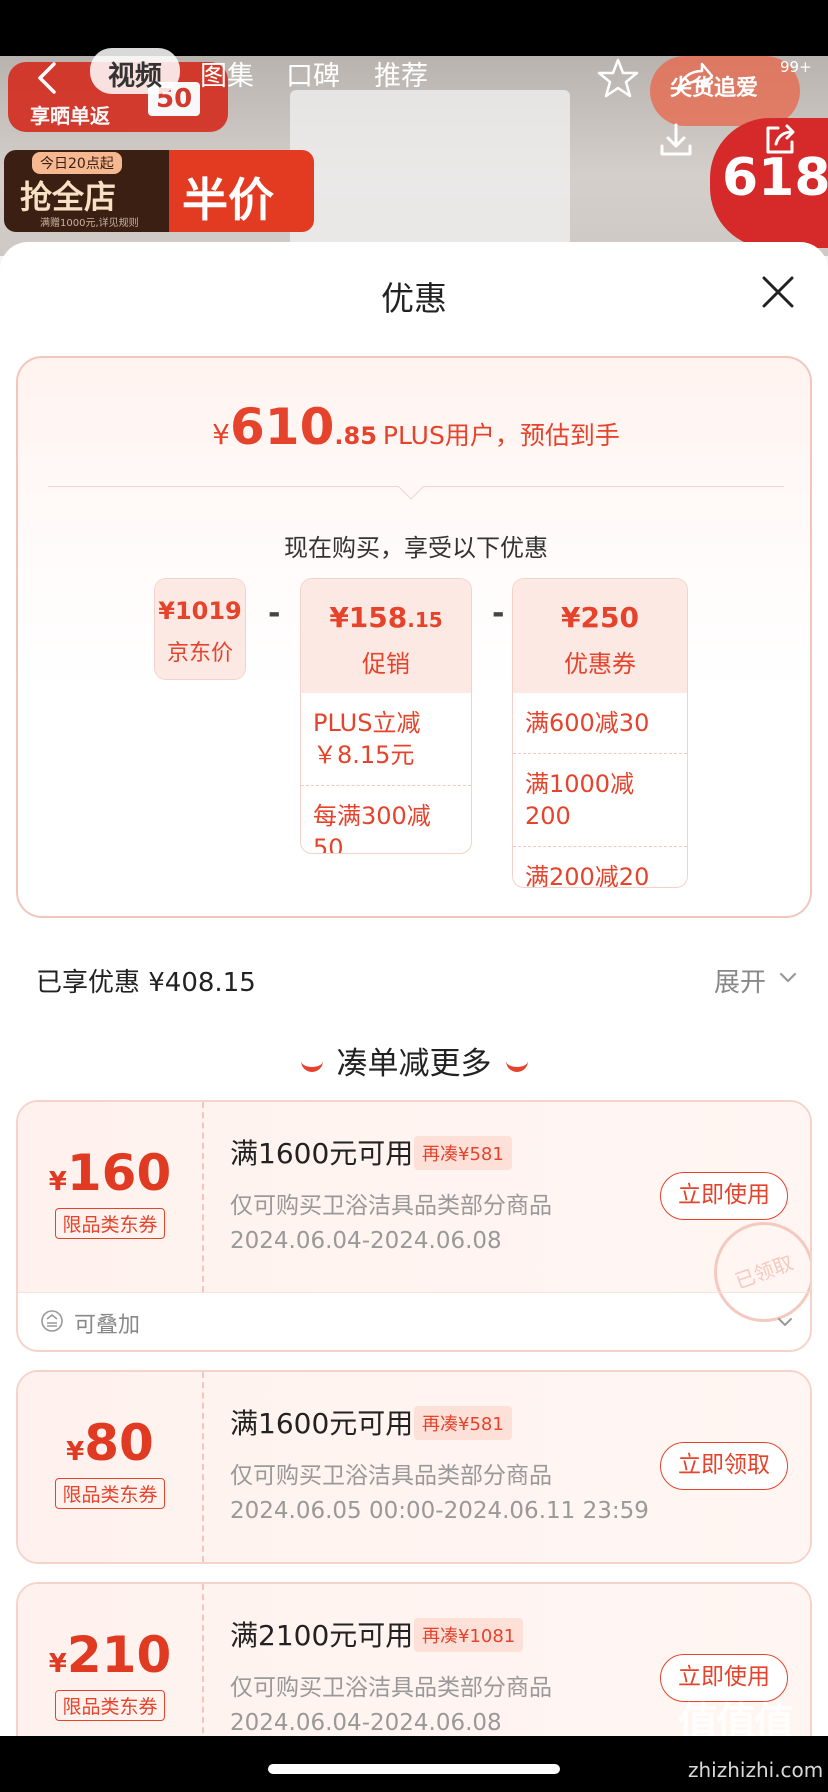  What do you see at coordinates (724, 1466) in the screenshot?
I see `claim-now-button: 立即领取` at bounding box center [724, 1466].